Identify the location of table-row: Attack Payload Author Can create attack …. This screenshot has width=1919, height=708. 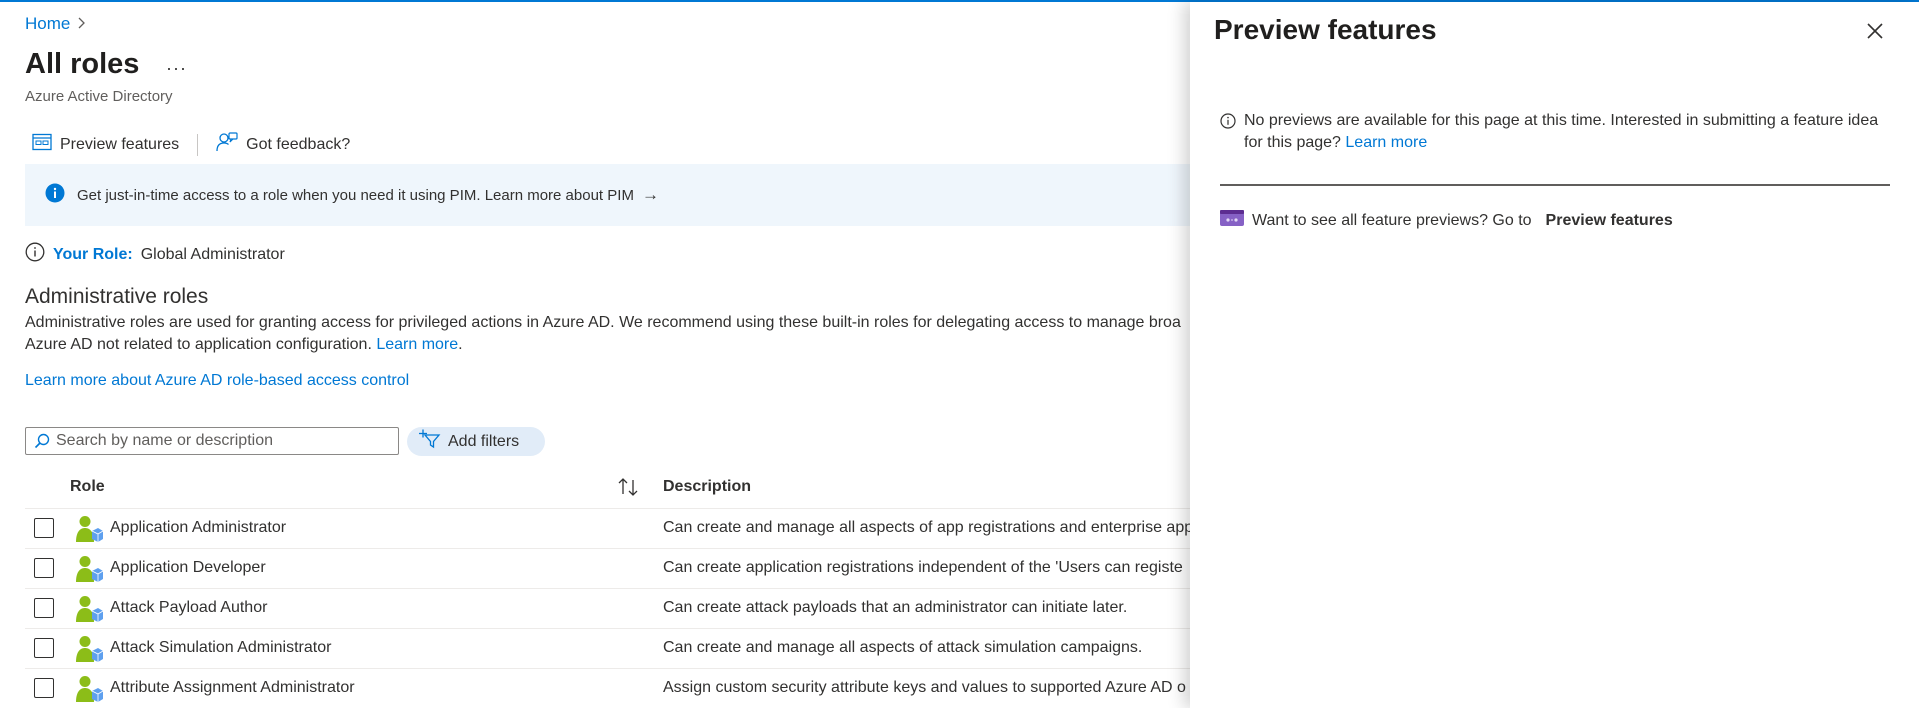
(607, 609).